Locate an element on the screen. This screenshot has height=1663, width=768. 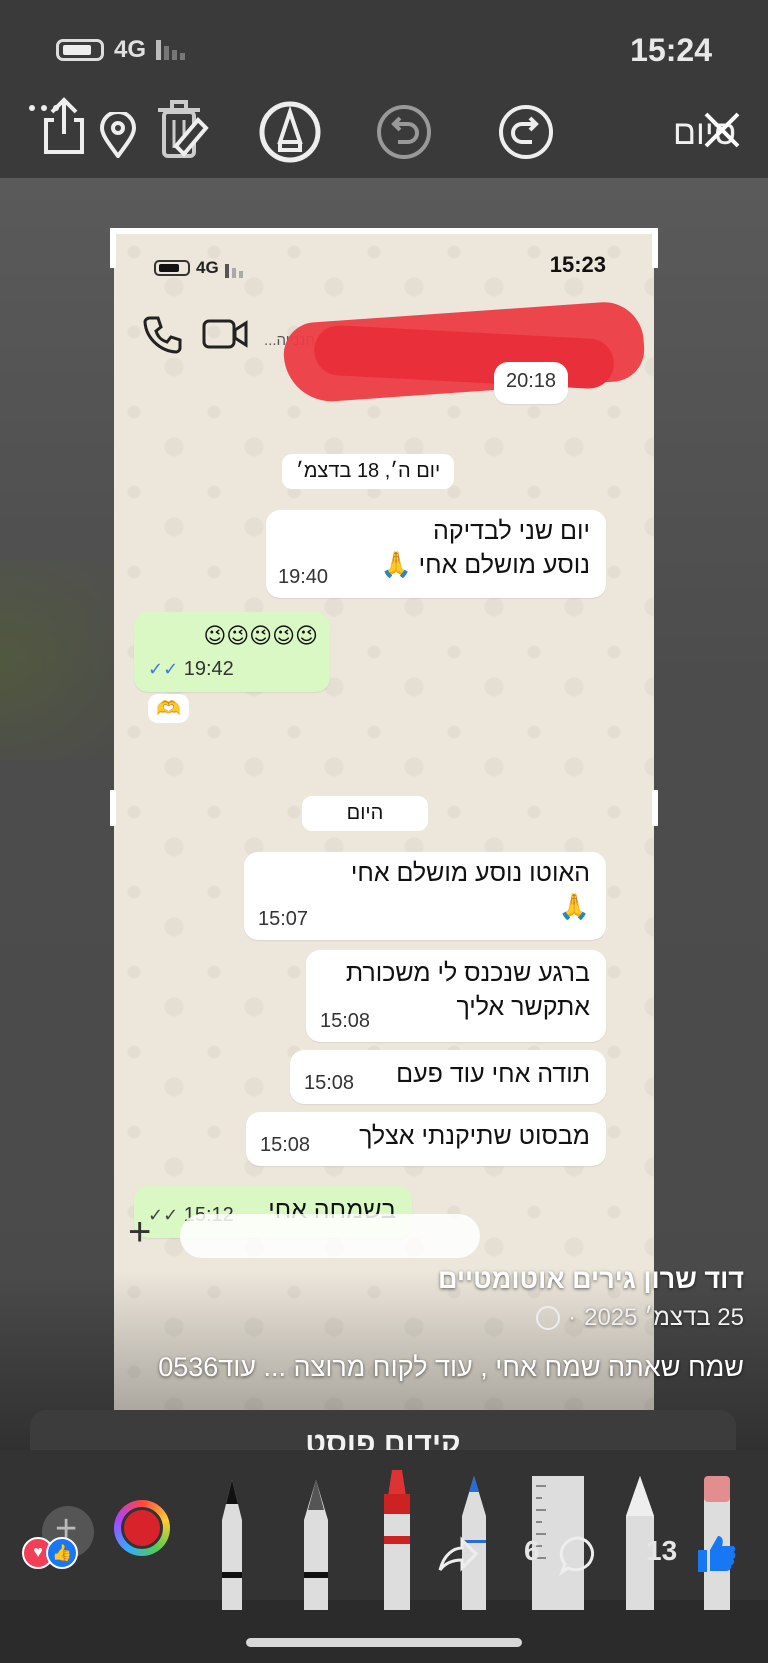
color-picker is located at coordinates (142, 1528).